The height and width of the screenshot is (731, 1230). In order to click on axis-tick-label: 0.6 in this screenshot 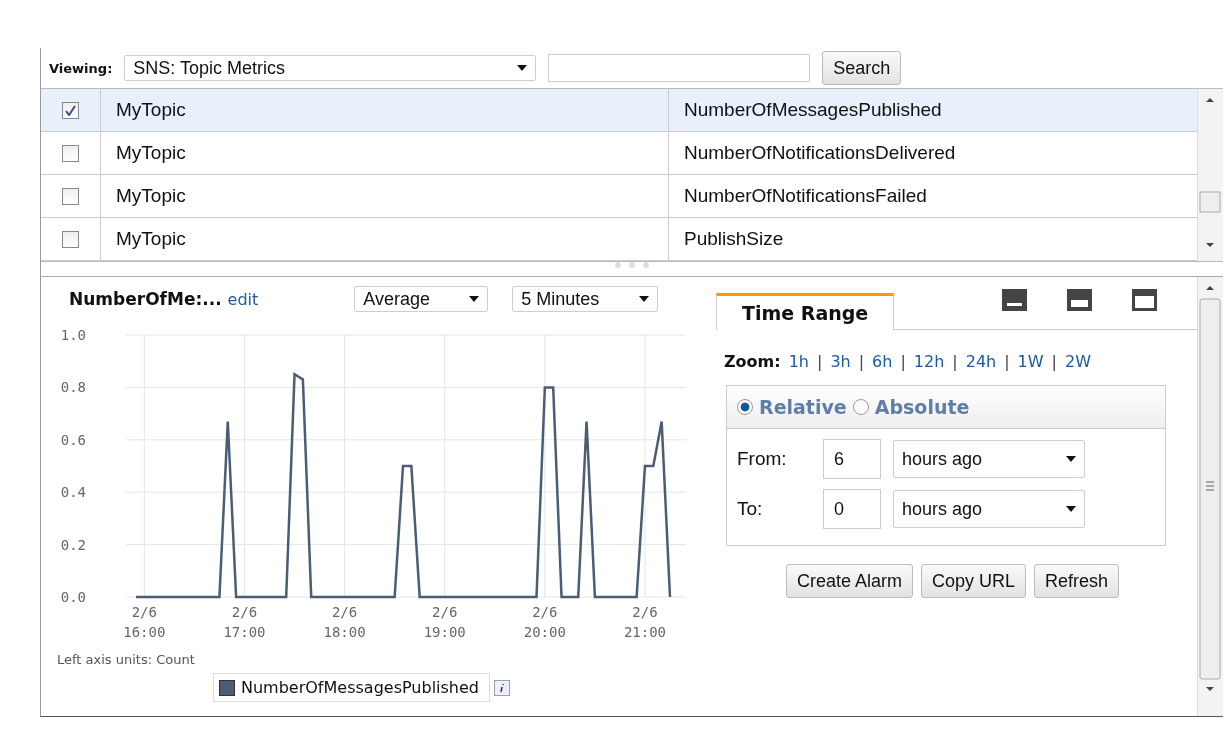, I will do `click(73, 439)`.